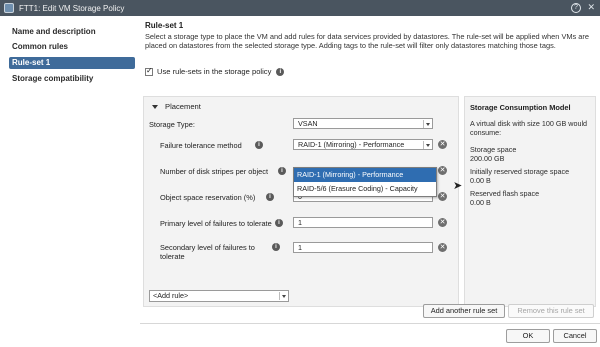  Describe the element at coordinates (351, 144) in the screenshot. I see `failure-tolerance-value: RAID-1 (Mirroring) - Performance` at that location.